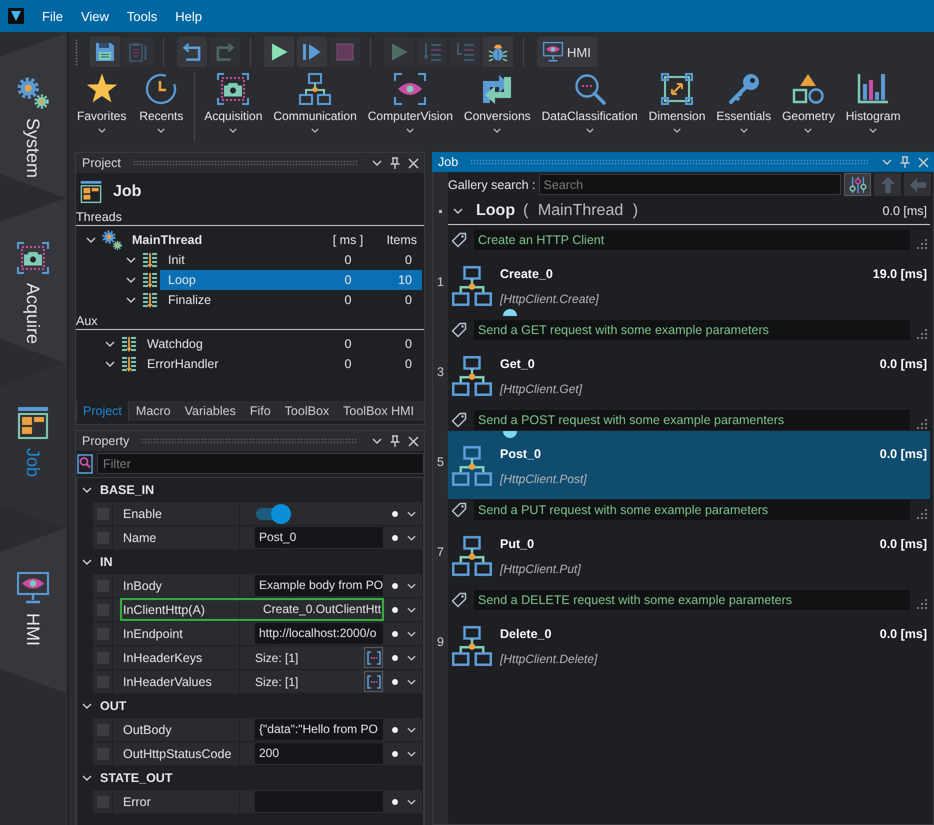  What do you see at coordinates (33, 445) in the screenshot?
I see `side-tab: Job` at bounding box center [33, 445].